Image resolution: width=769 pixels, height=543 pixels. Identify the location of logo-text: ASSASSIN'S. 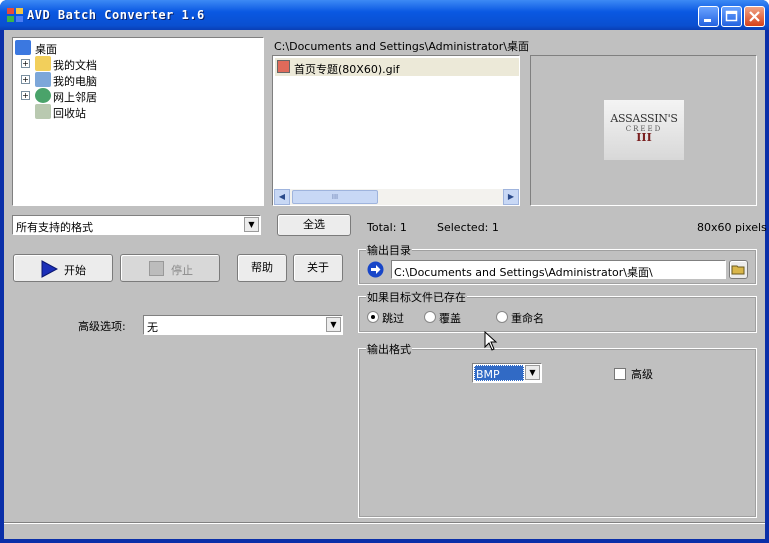
(644, 118).